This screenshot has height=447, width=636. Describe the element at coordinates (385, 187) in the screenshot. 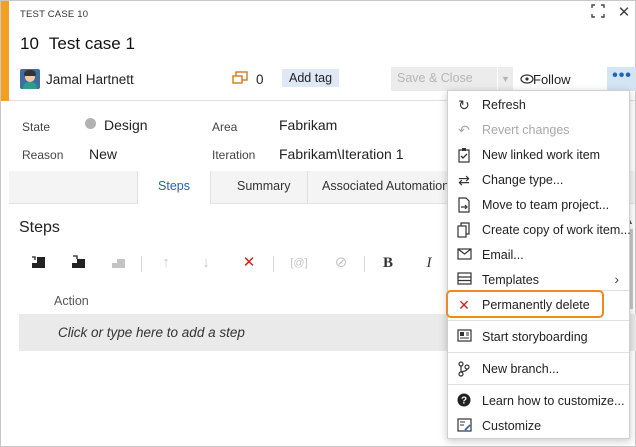

I see `tab-associated-automation: Associated Automation` at that location.